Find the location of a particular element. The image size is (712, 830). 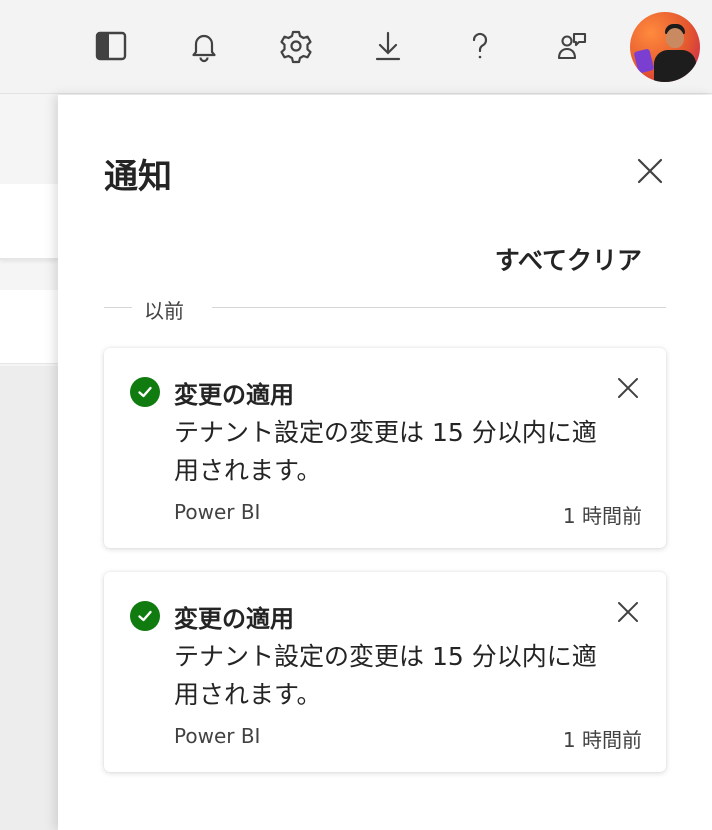

pane-toggle-icon is located at coordinates (111, 46).